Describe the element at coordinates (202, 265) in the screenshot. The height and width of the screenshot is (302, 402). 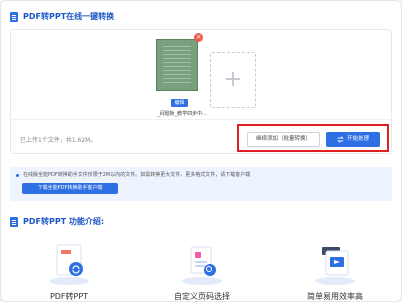
I see `page-select-icon` at that location.